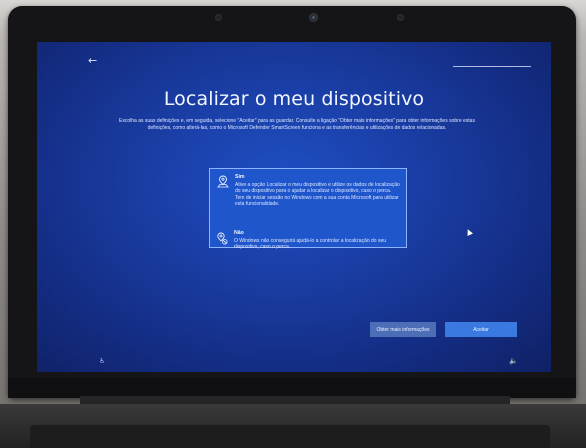  What do you see at coordinates (294, 99) in the screenshot?
I see `page-title: Localizar o meu dispositivo` at bounding box center [294, 99].